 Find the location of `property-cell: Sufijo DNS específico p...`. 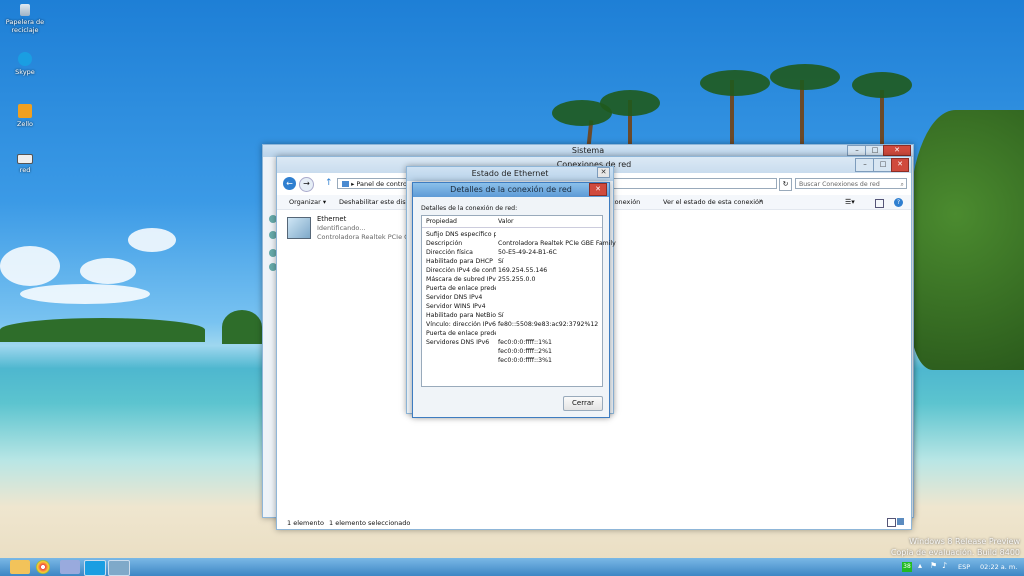

property-cell: Sufijo DNS específico p... is located at coordinates (461, 234).